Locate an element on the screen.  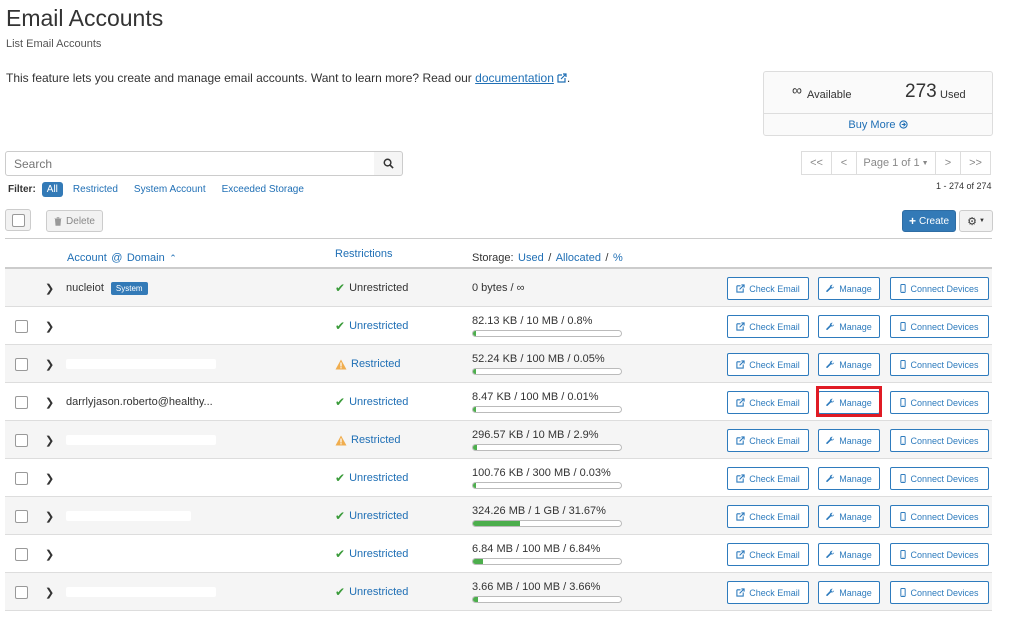
select-all-checkbox is located at coordinates (18, 220).